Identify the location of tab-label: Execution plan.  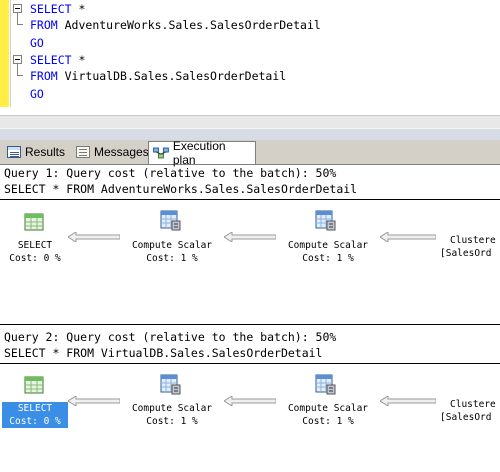
(199, 153).